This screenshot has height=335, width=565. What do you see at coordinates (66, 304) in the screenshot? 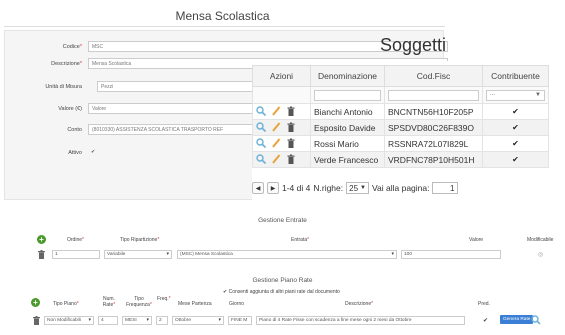
I see `hdr-tipo-piano: Tipo Piano*` at bounding box center [66, 304].